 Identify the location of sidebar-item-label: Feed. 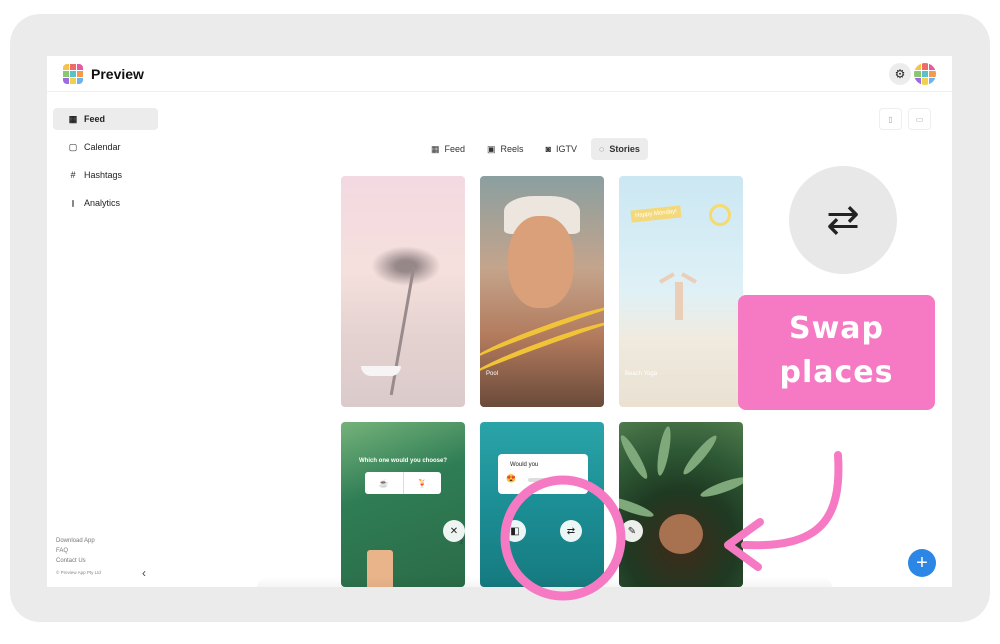
(95, 119).